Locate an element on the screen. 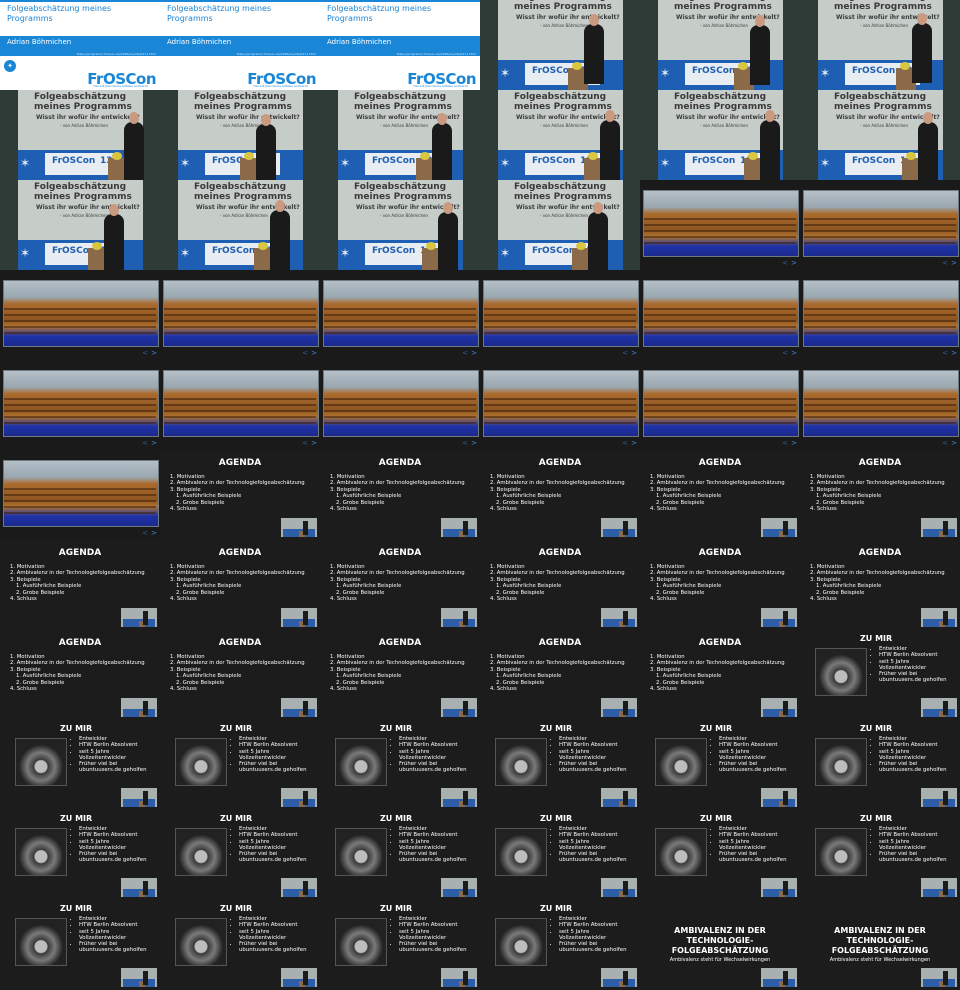 The height and width of the screenshot is (990, 960). logo-tagline: Free and Open Source Software Conference is located at coordinates (120, 86).